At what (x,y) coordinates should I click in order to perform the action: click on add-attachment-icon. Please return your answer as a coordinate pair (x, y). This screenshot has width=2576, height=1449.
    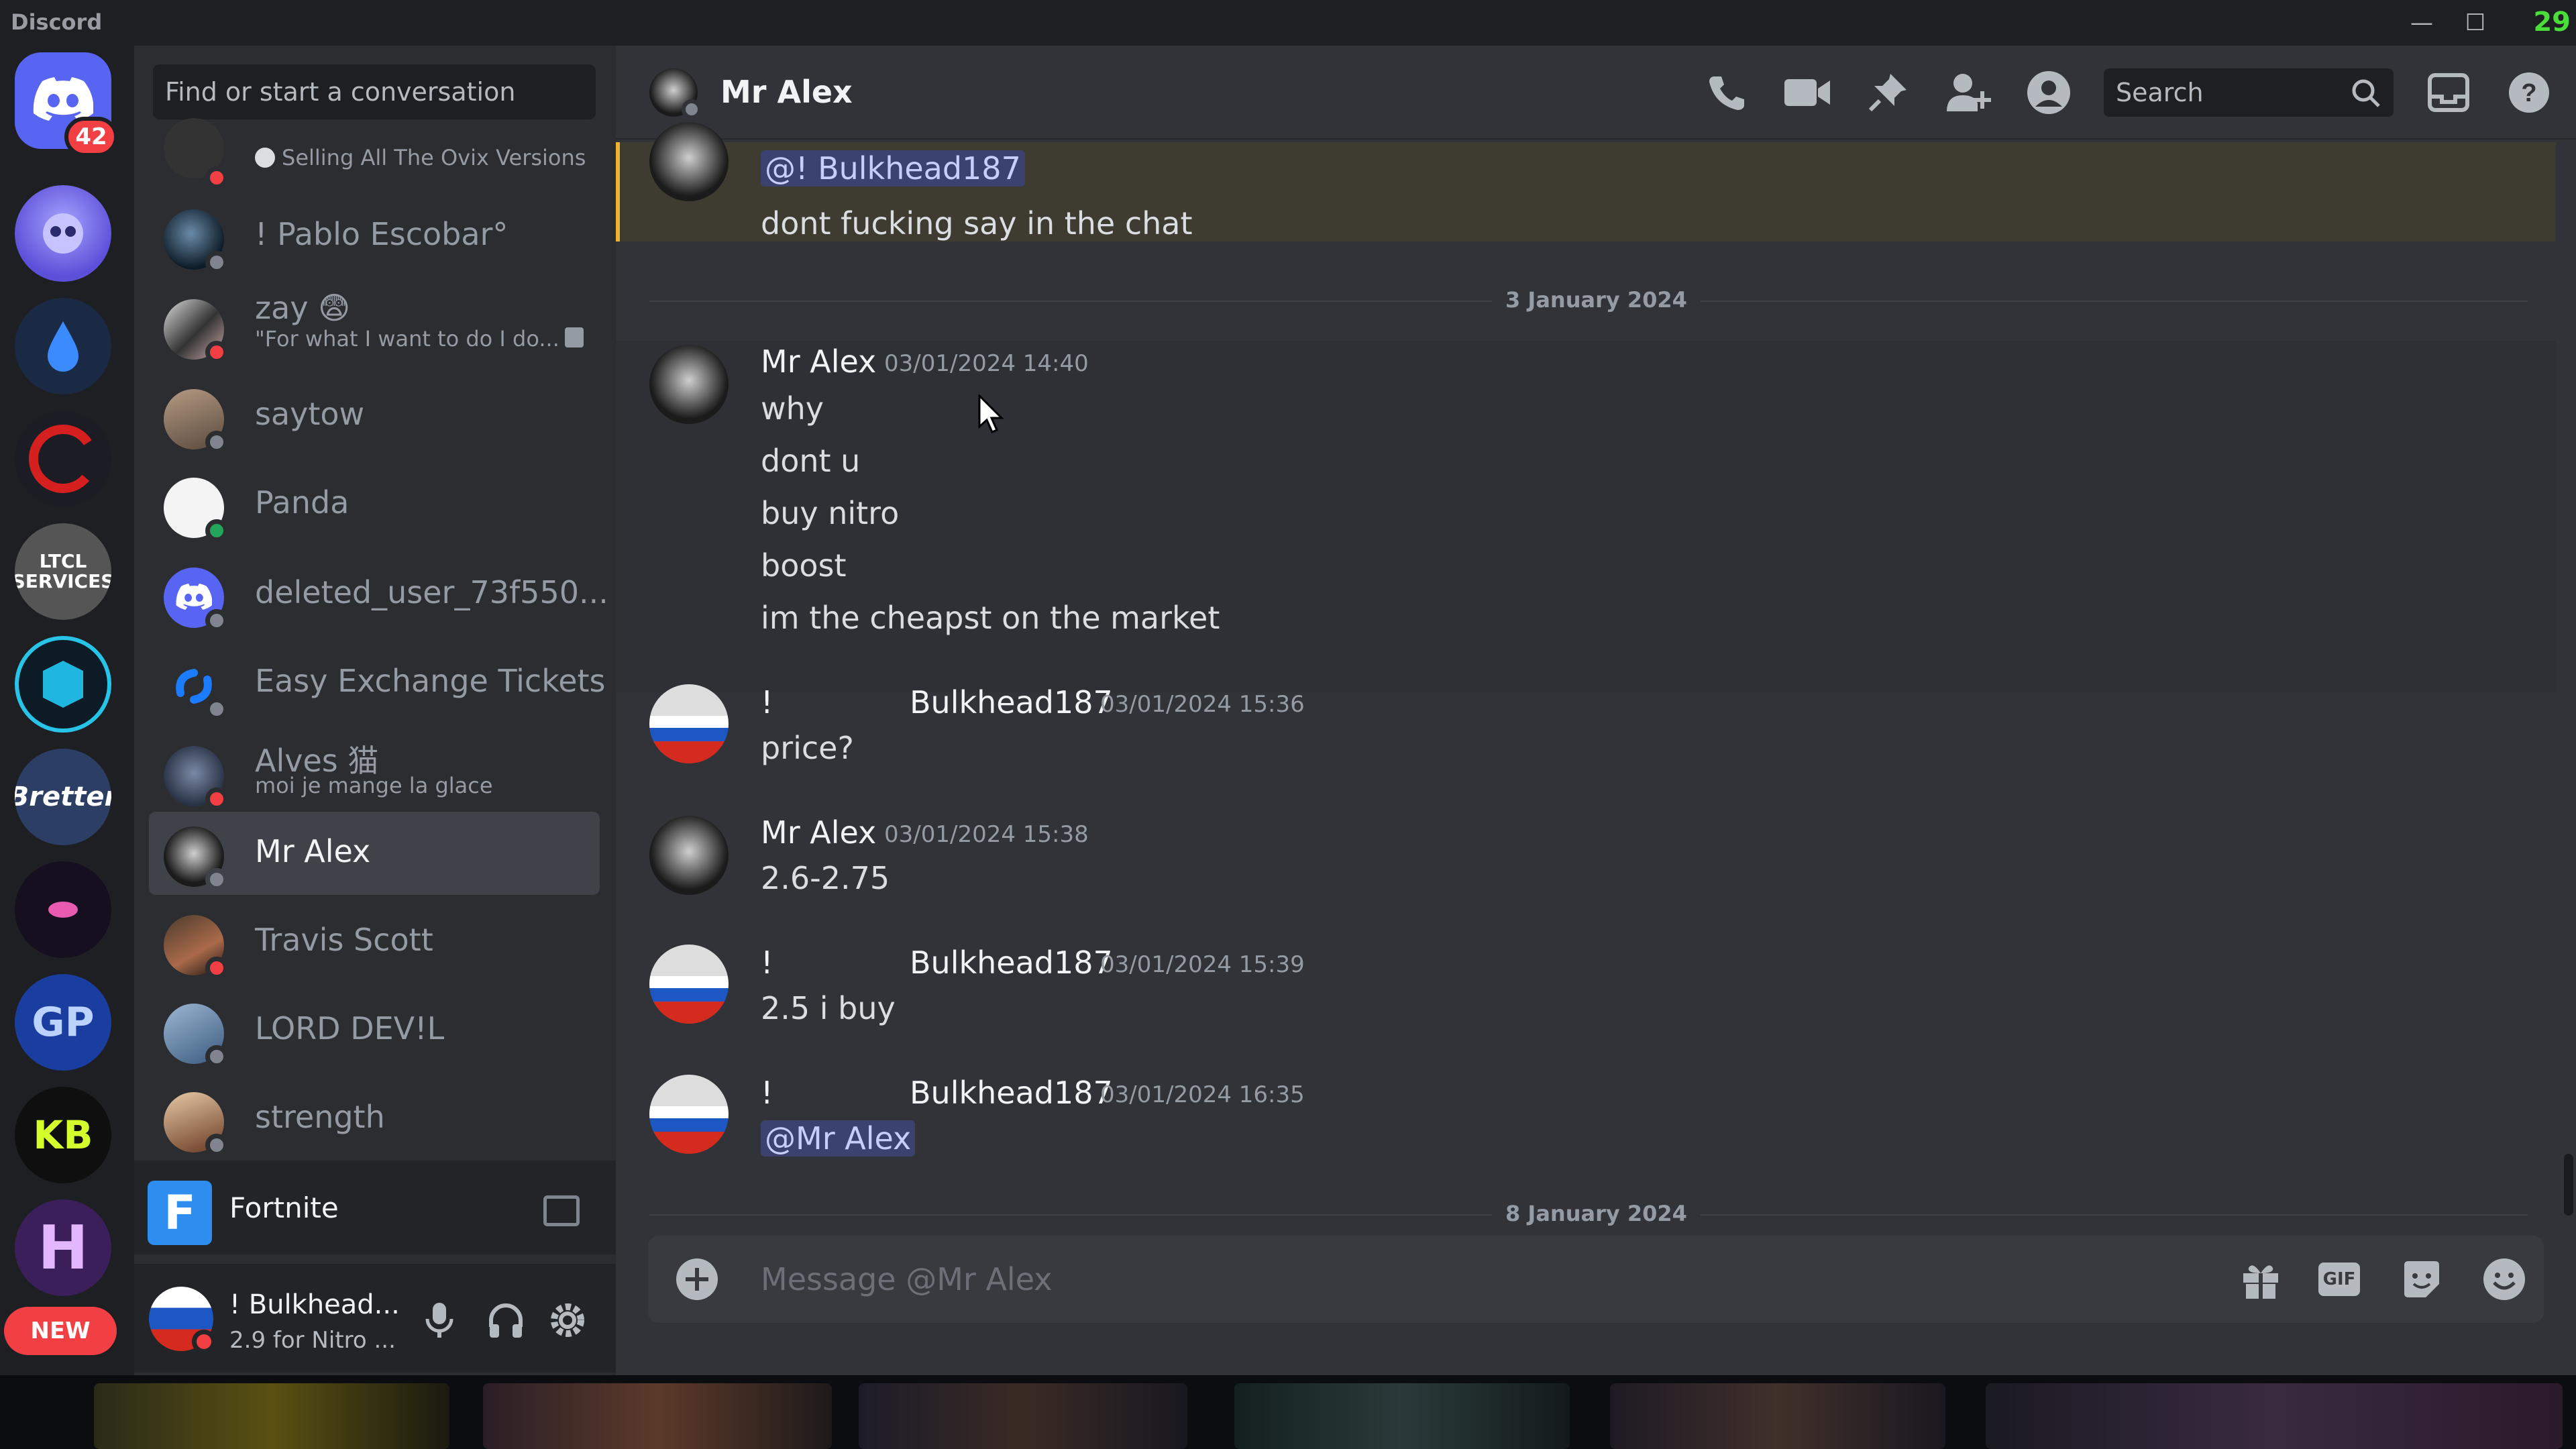
    Looking at the image, I should click on (697, 1279).